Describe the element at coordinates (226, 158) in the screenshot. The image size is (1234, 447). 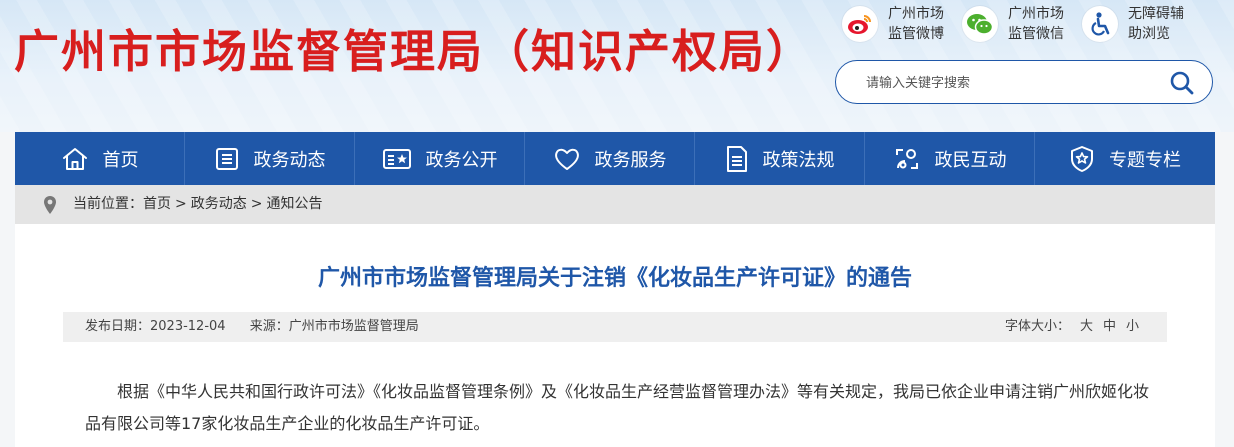
I see `list-icon` at that location.